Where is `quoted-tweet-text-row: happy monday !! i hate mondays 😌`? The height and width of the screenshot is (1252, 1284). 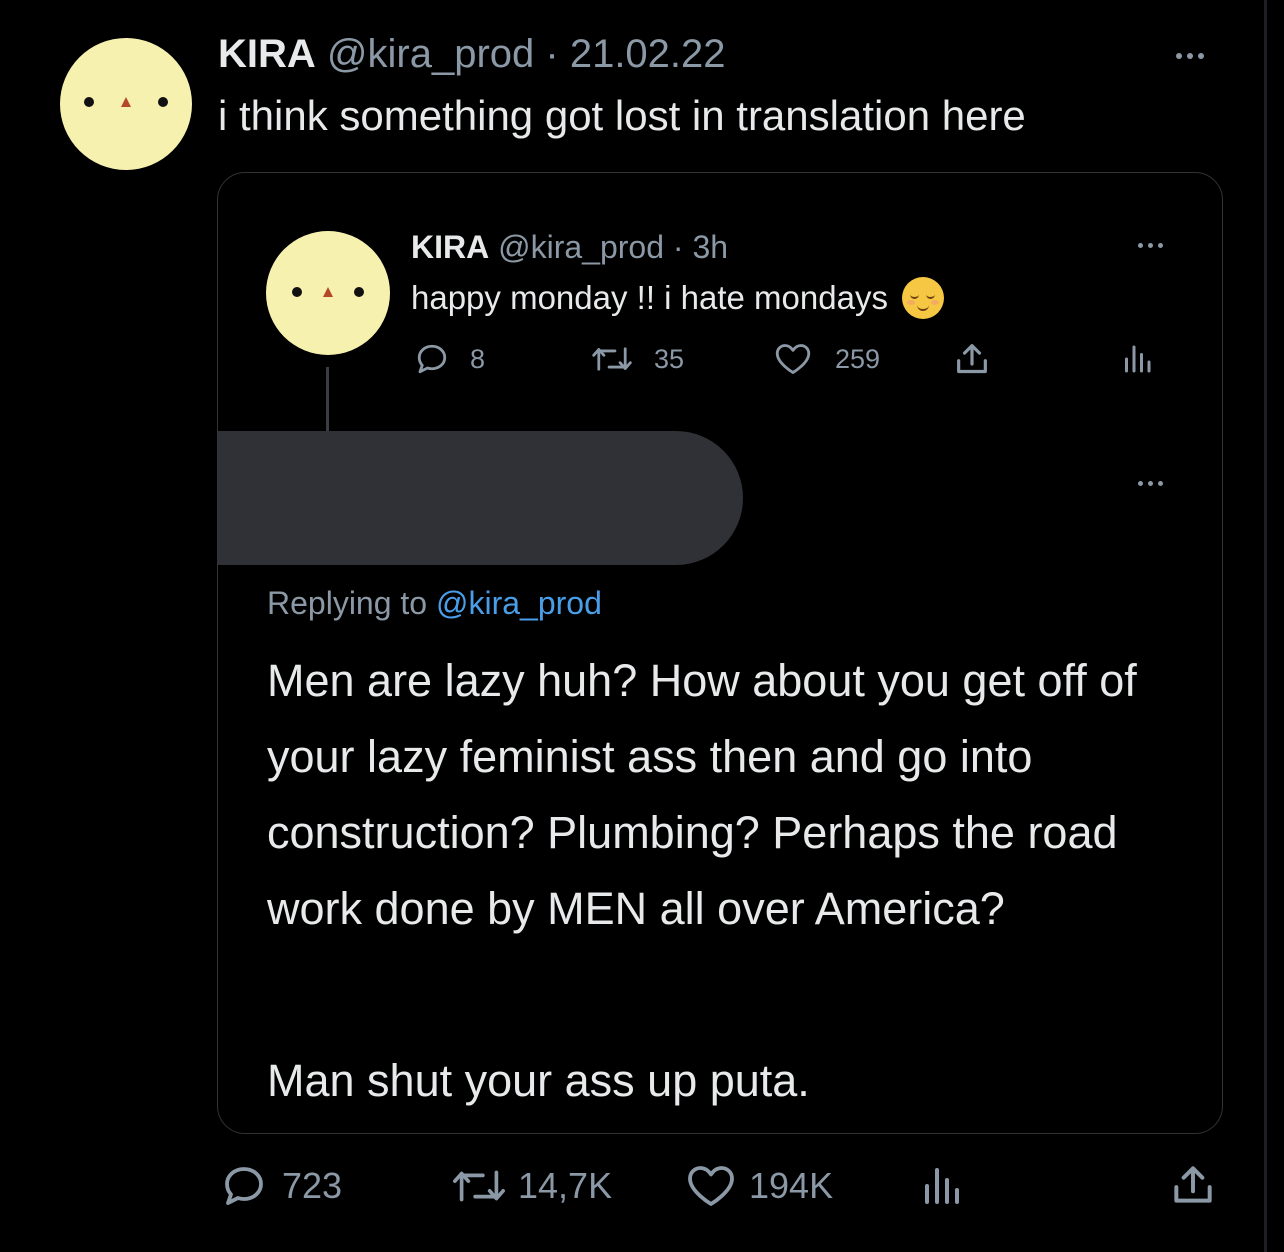 quoted-tweet-text-row: happy monday !! i hate mondays 😌 is located at coordinates (677, 298).